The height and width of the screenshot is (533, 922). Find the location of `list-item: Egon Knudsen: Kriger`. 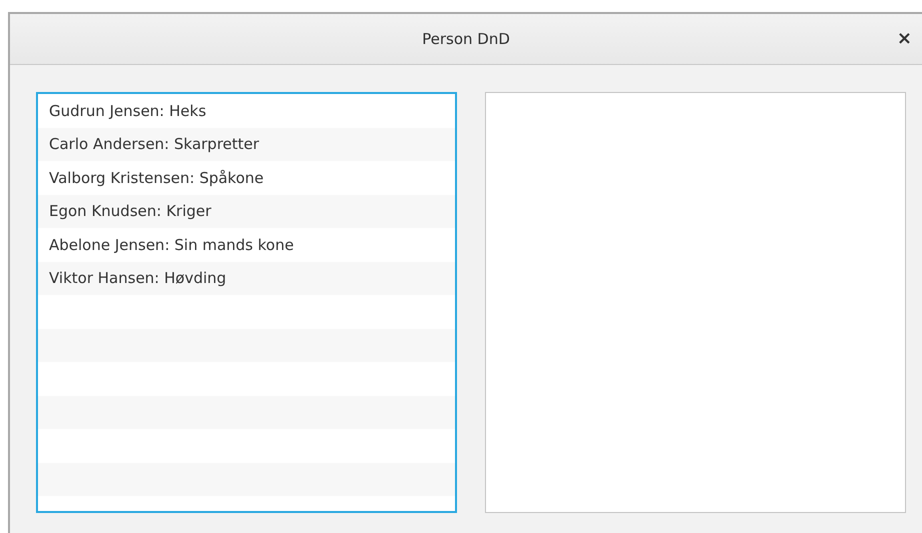

list-item: Egon Knudsen: Kriger is located at coordinates (130, 211).